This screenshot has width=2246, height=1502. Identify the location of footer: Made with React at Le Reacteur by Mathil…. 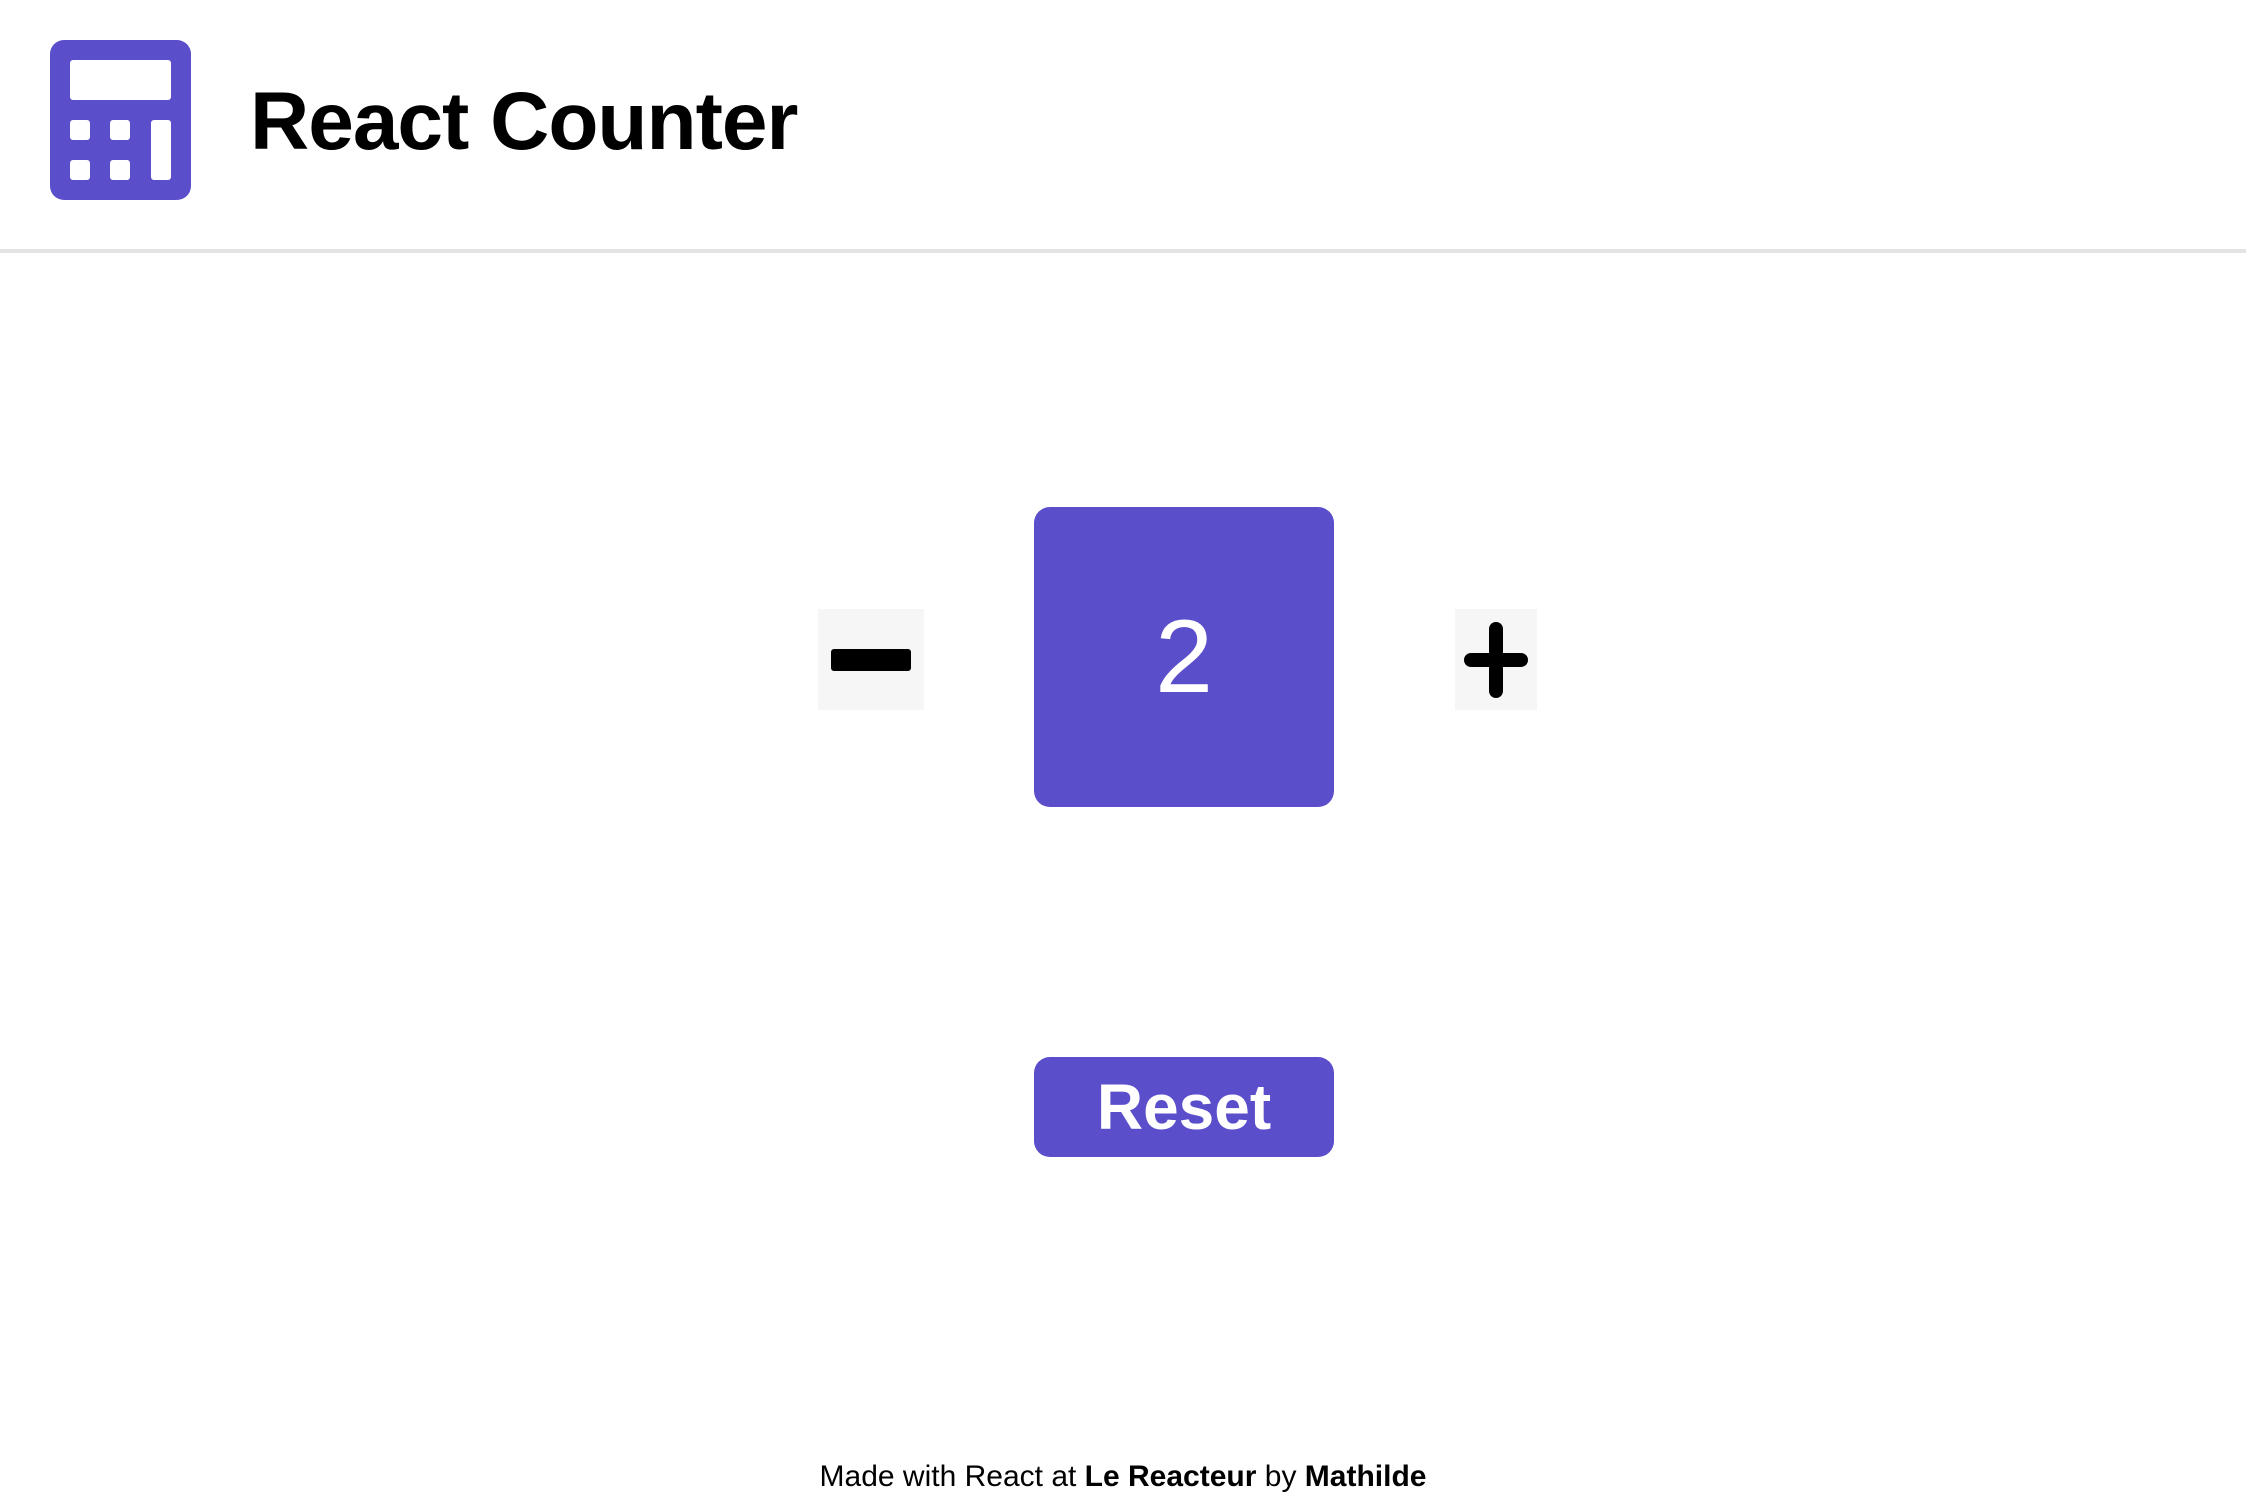
(1123, 1477).